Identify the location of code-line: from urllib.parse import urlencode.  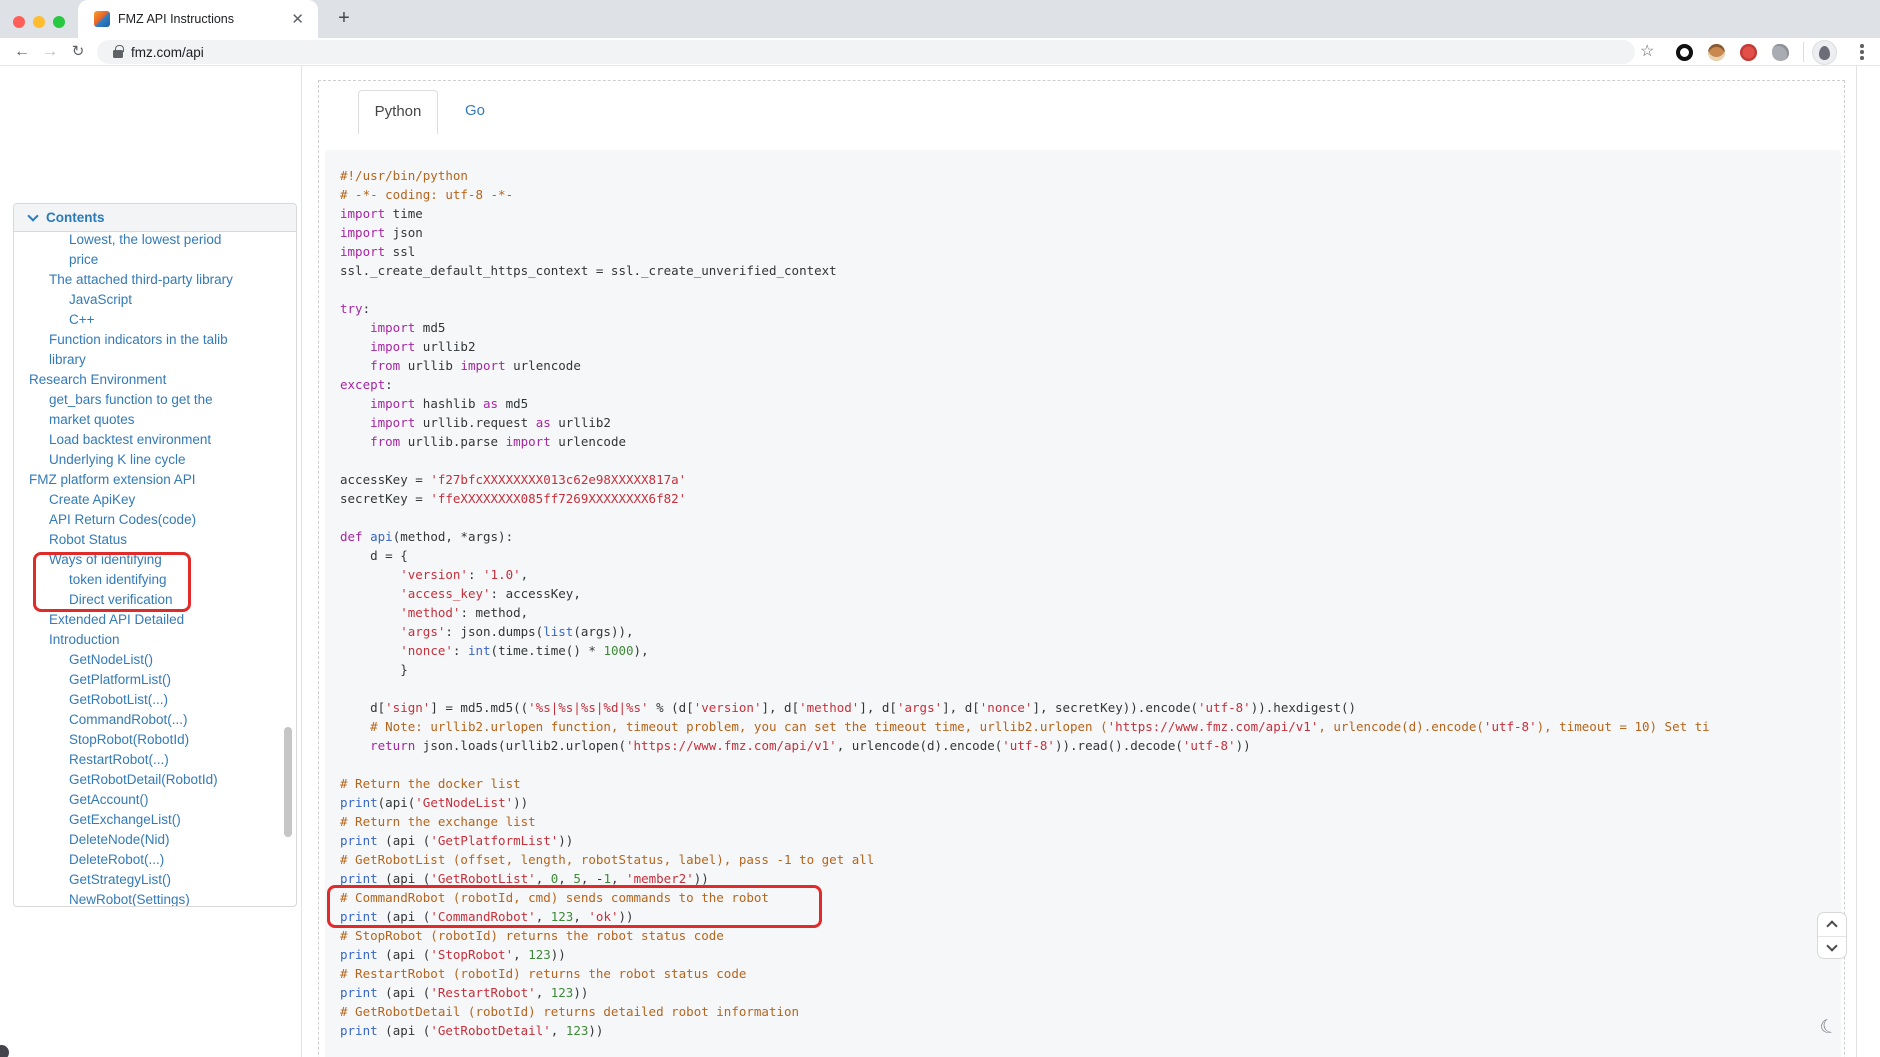
(498, 441).